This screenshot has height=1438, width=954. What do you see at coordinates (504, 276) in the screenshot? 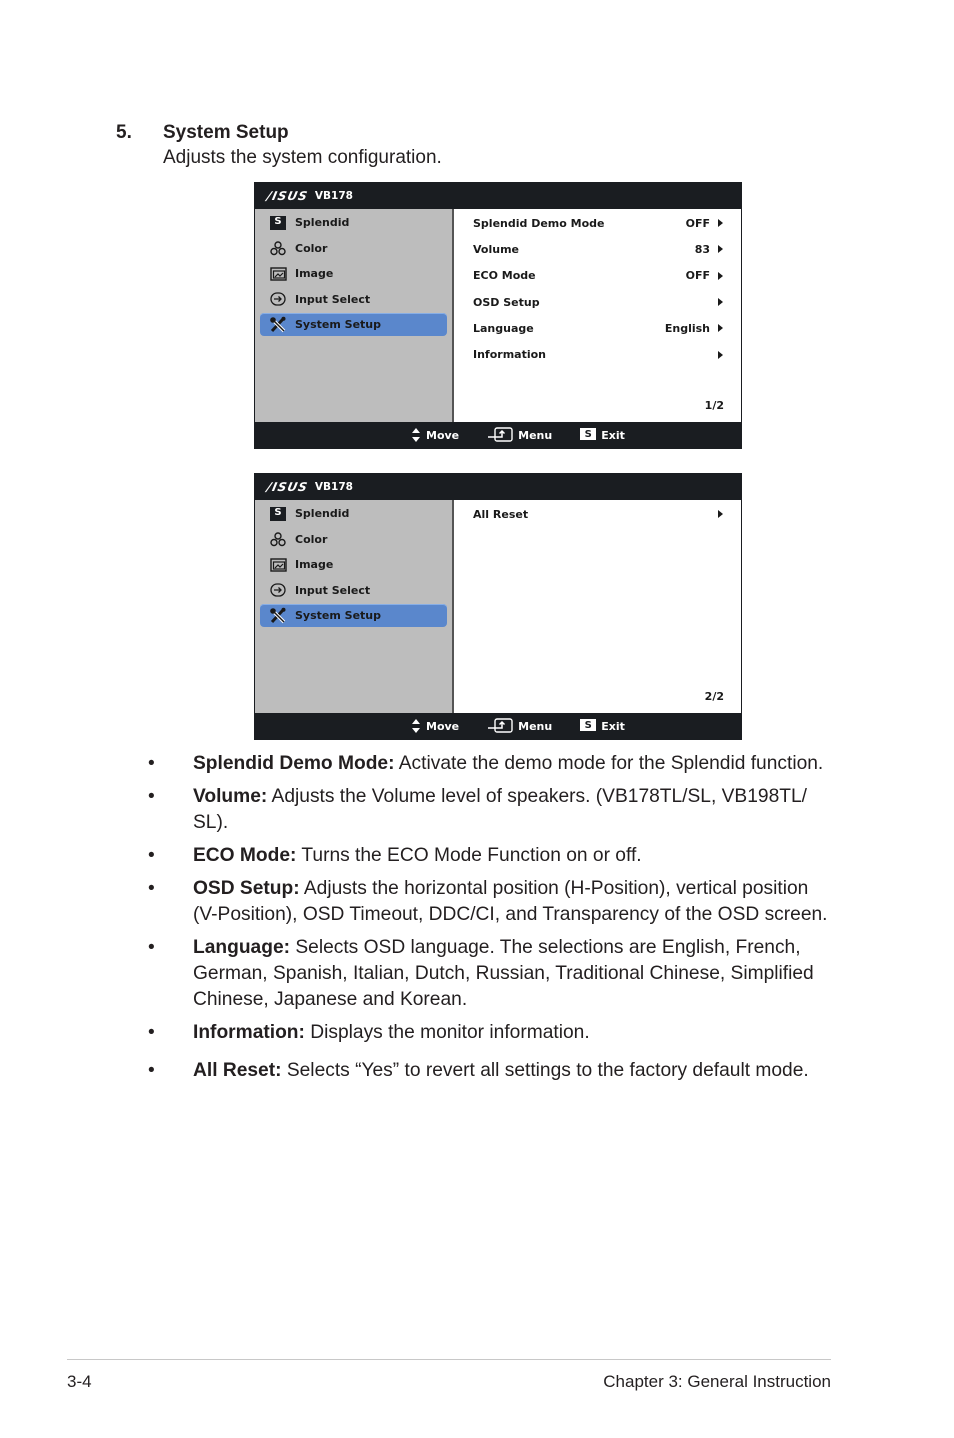
I see `osd-option-label: ECO Mode` at bounding box center [504, 276].